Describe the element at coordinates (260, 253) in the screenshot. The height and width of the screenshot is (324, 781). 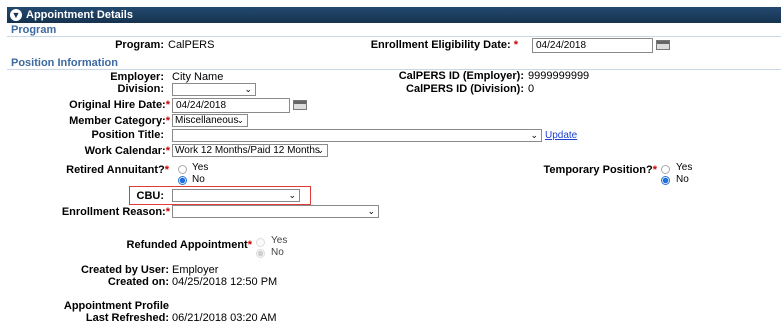
I see `refunded-no-radio` at that location.